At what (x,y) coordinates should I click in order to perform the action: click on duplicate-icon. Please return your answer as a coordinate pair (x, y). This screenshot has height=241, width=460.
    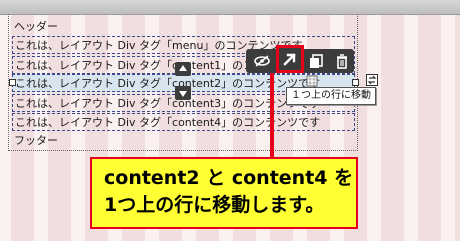
    Looking at the image, I should click on (317, 61).